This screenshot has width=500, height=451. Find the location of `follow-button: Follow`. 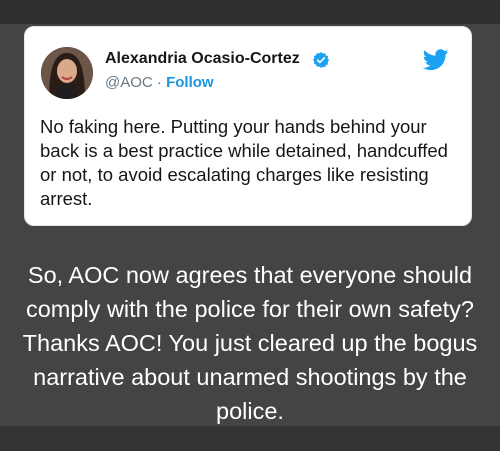

follow-button: Follow is located at coordinates (190, 82).